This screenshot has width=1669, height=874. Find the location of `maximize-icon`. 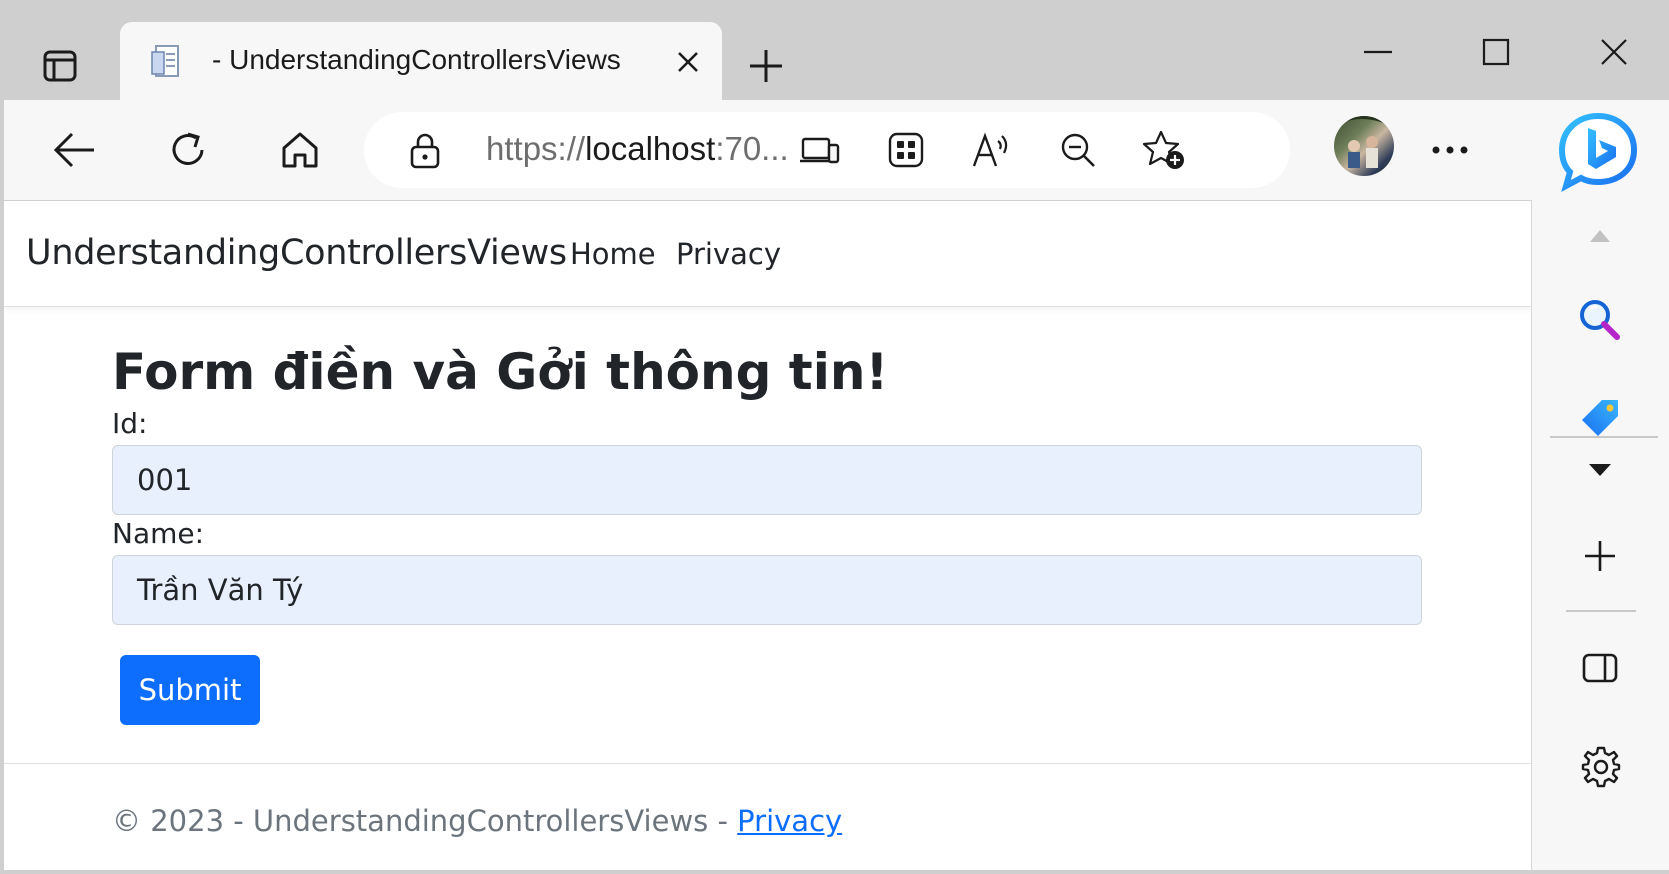

maximize-icon is located at coordinates (1496, 52).